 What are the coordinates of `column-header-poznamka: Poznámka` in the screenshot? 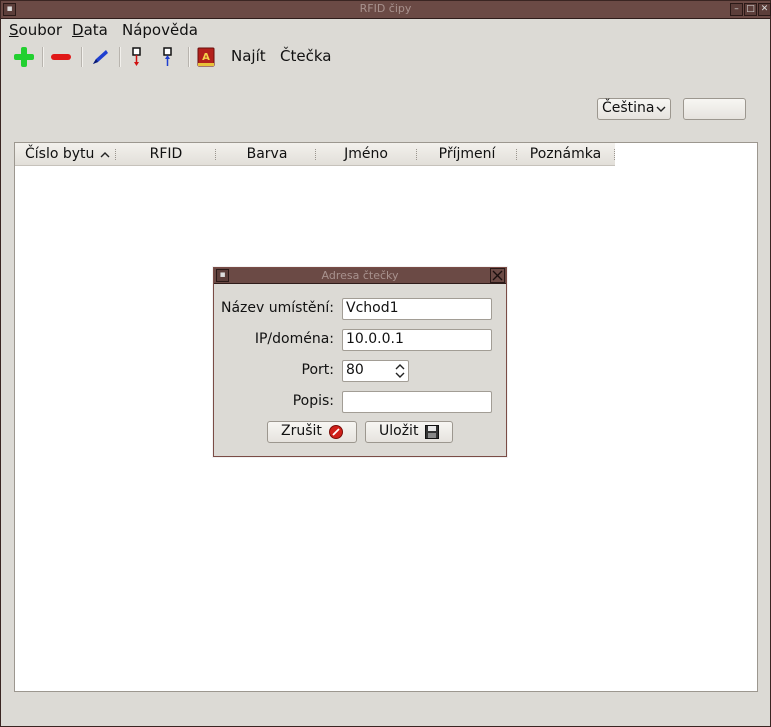 It's located at (565, 154).